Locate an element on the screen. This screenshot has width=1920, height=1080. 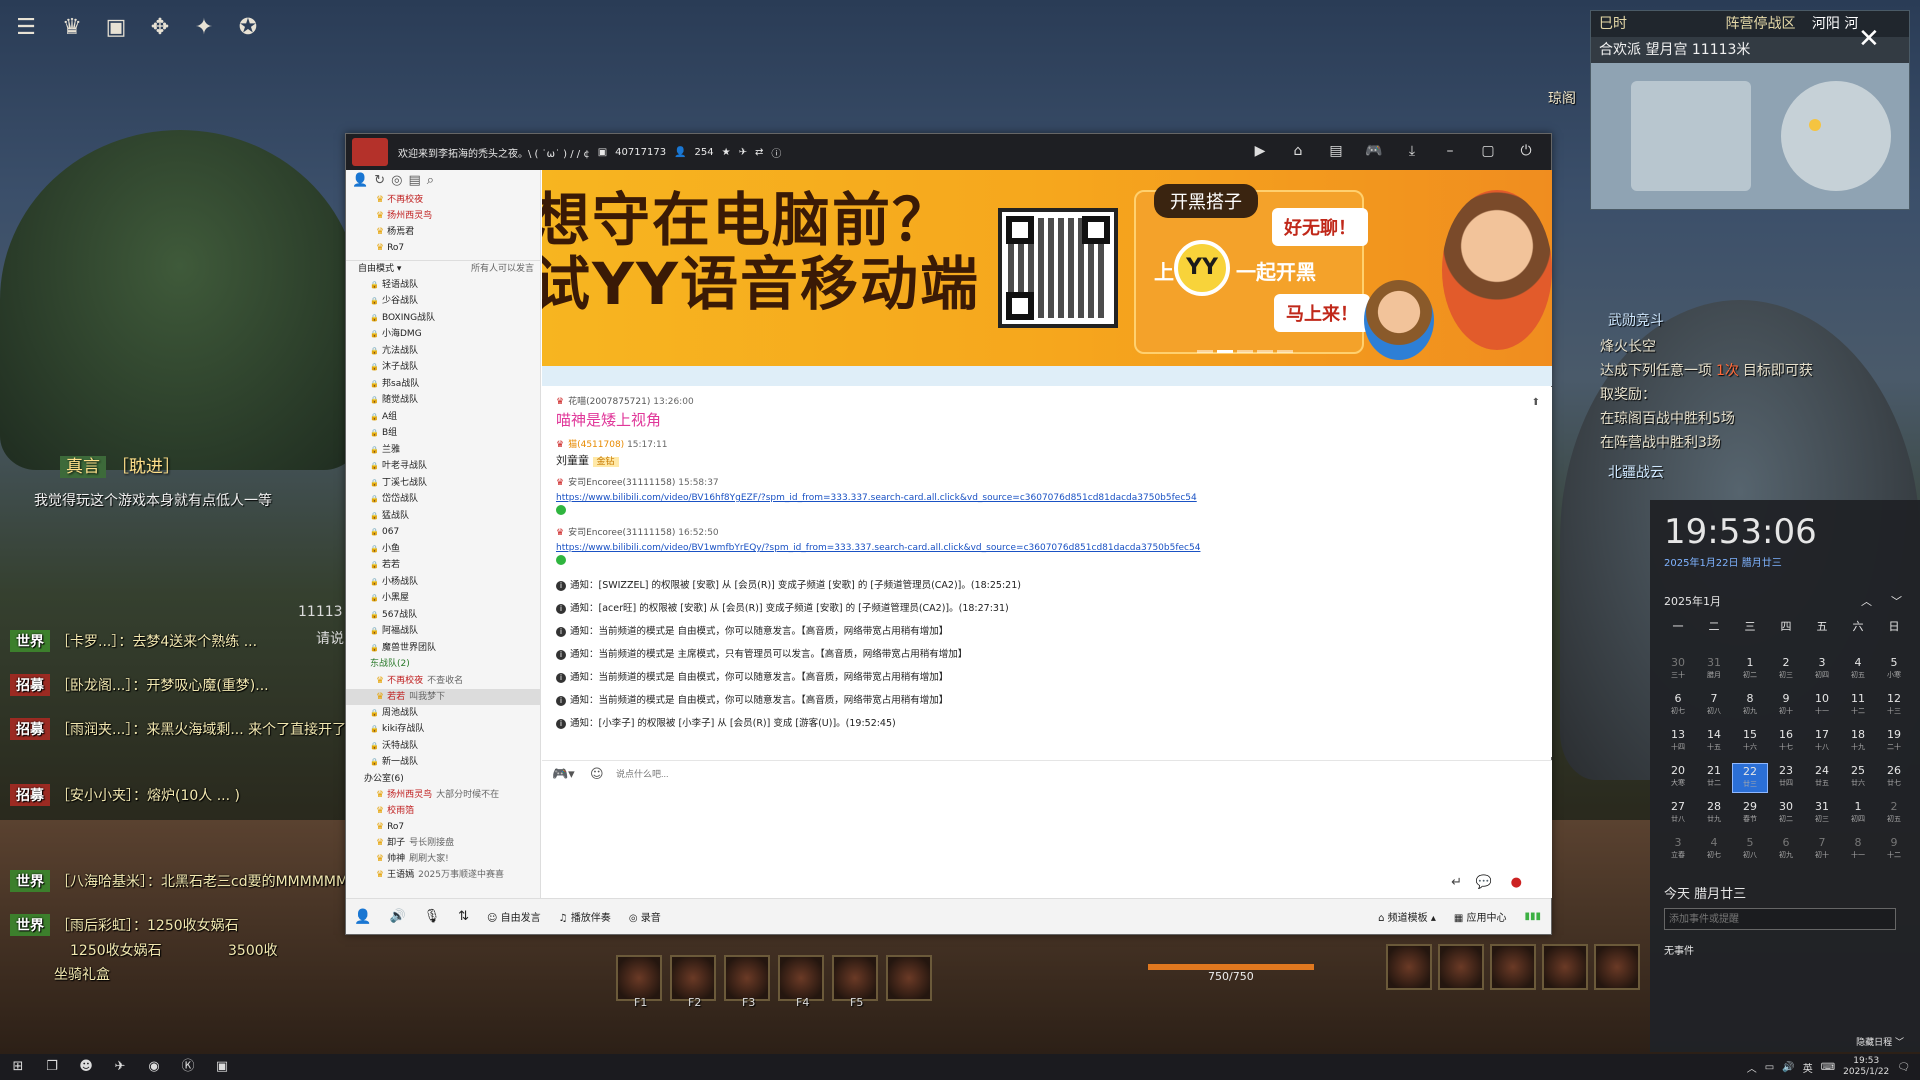
calendar-day: 14 十五 is located at coordinates (1714, 742).